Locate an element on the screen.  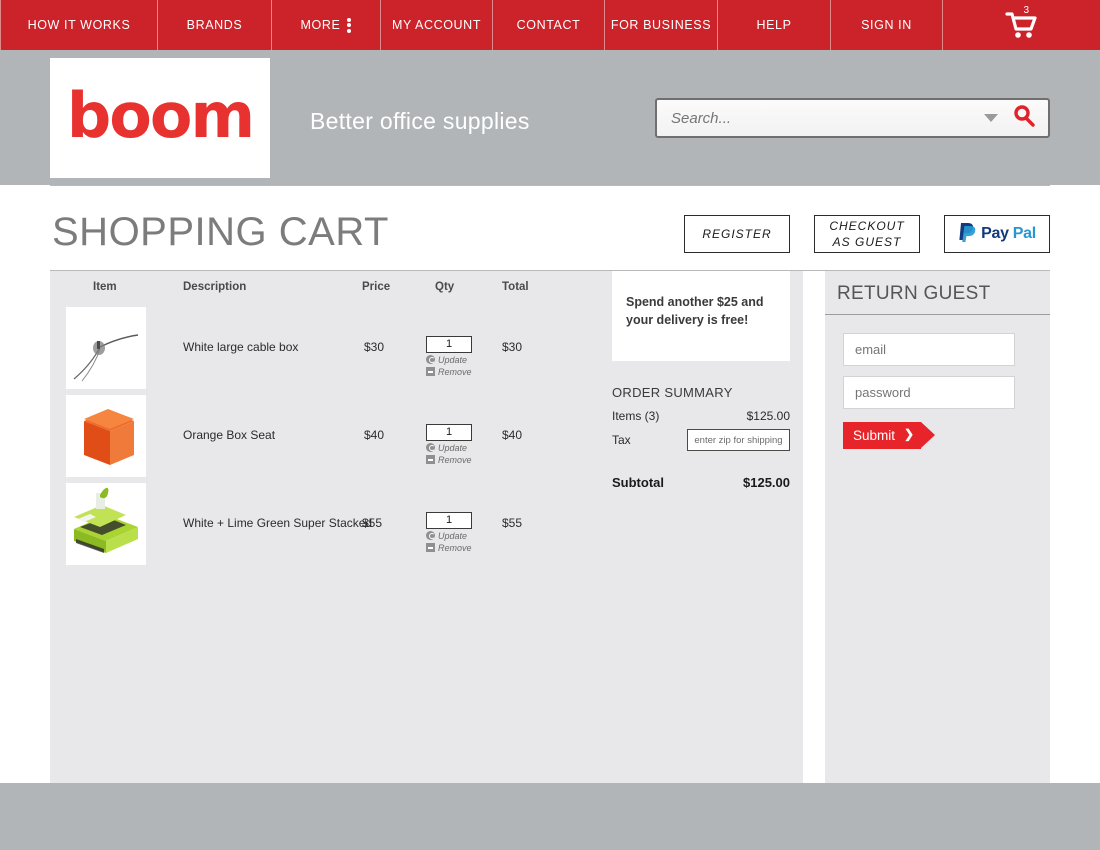
search-bar is located at coordinates (852, 118).